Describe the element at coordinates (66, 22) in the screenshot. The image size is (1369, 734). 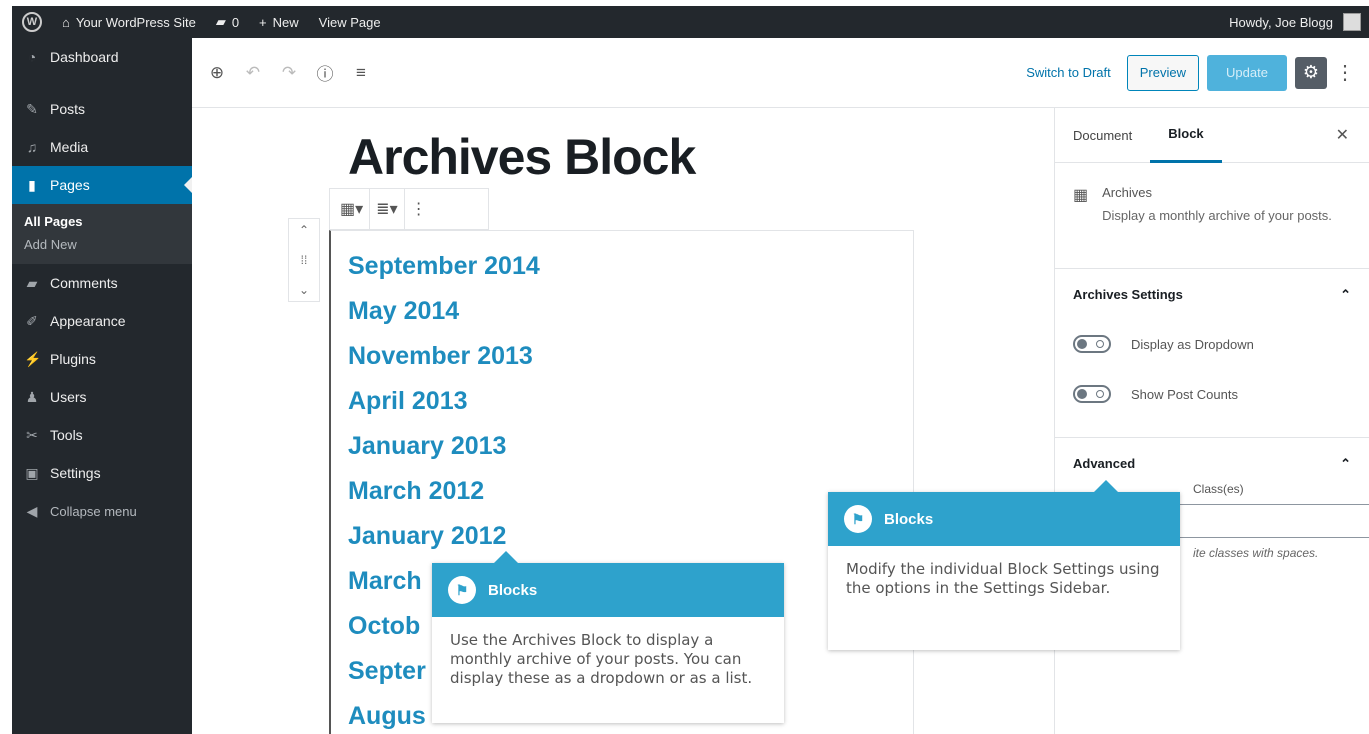
I see `home-icon: ⌂` at that location.